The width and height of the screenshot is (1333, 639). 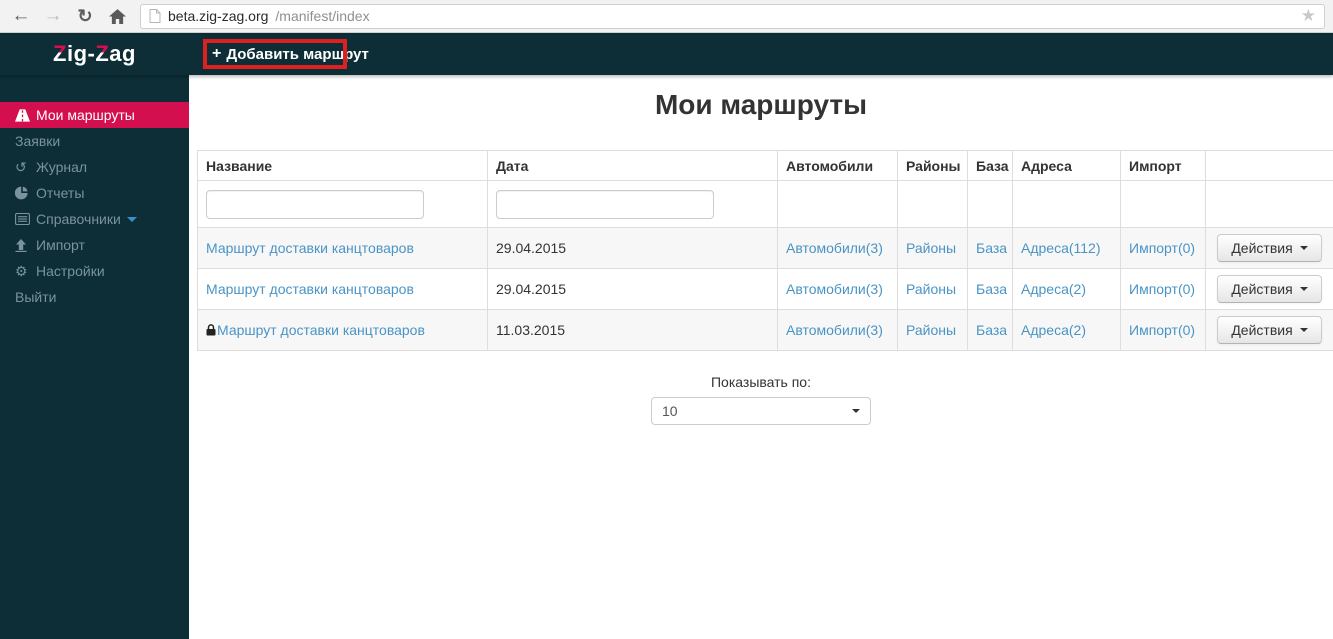 What do you see at coordinates (102, 53) in the screenshot?
I see `logo-z2: Z` at bounding box center [102, 53].